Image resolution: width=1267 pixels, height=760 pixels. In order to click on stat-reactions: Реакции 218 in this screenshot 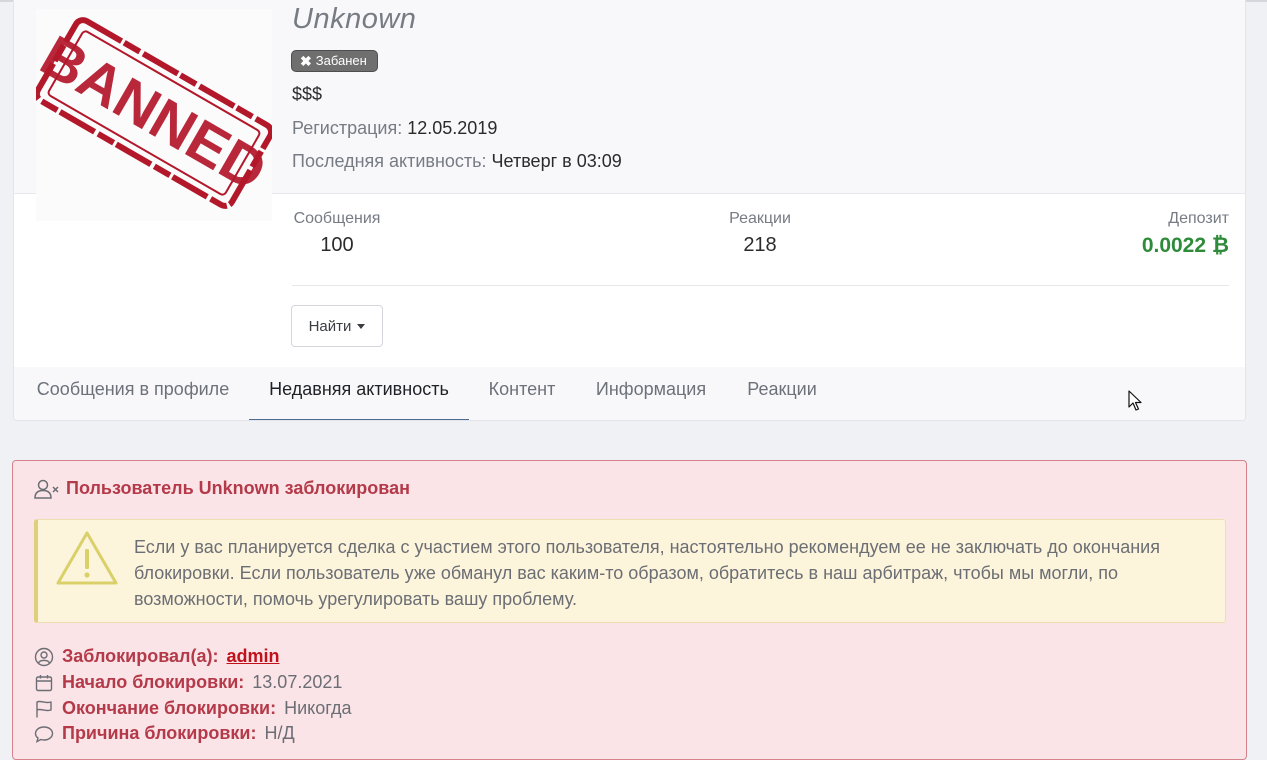, I will do `click(760, 233)`.